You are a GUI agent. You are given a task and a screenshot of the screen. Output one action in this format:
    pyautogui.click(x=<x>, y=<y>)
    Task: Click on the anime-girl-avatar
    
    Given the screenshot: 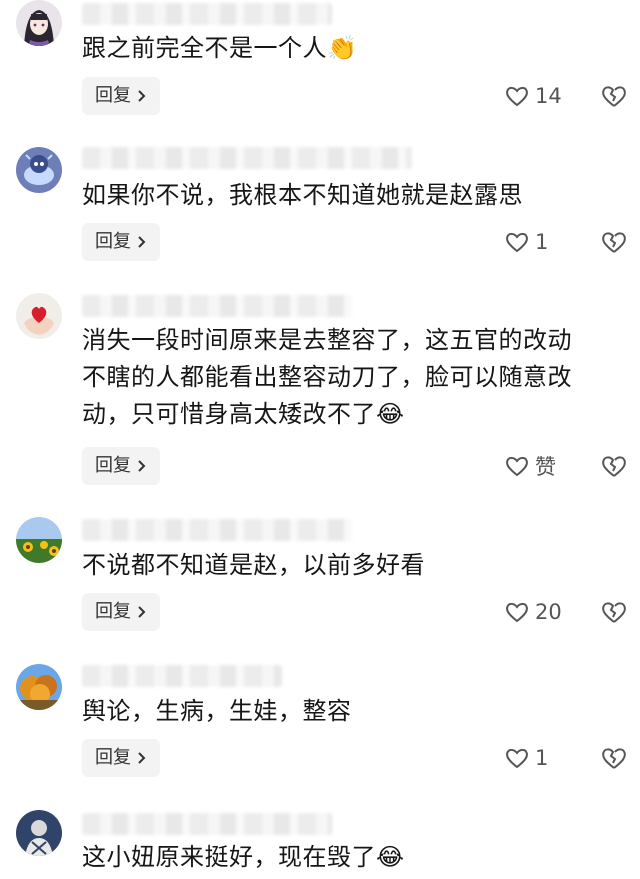 What is the action you would take?
    pyautogui.click(x=39, y=23)
    